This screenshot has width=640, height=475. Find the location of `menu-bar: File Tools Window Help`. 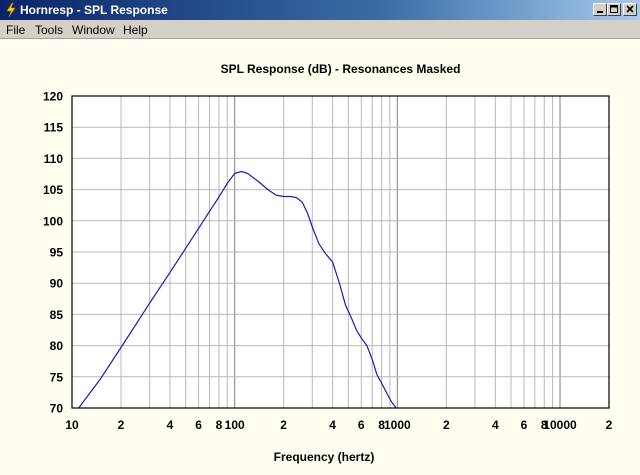

menu-bar: File Tools Window Help is located at coordinates (320, 29).